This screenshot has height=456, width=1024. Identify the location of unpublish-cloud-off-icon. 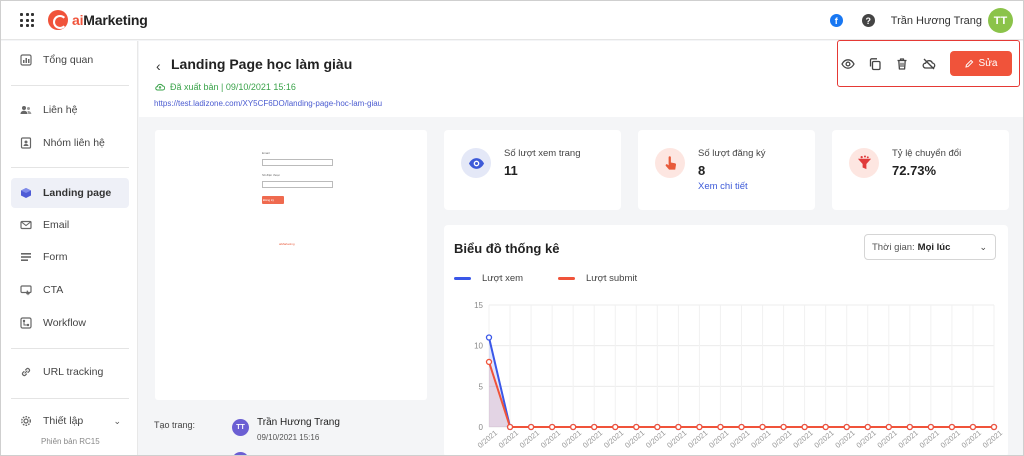
(929, 64).